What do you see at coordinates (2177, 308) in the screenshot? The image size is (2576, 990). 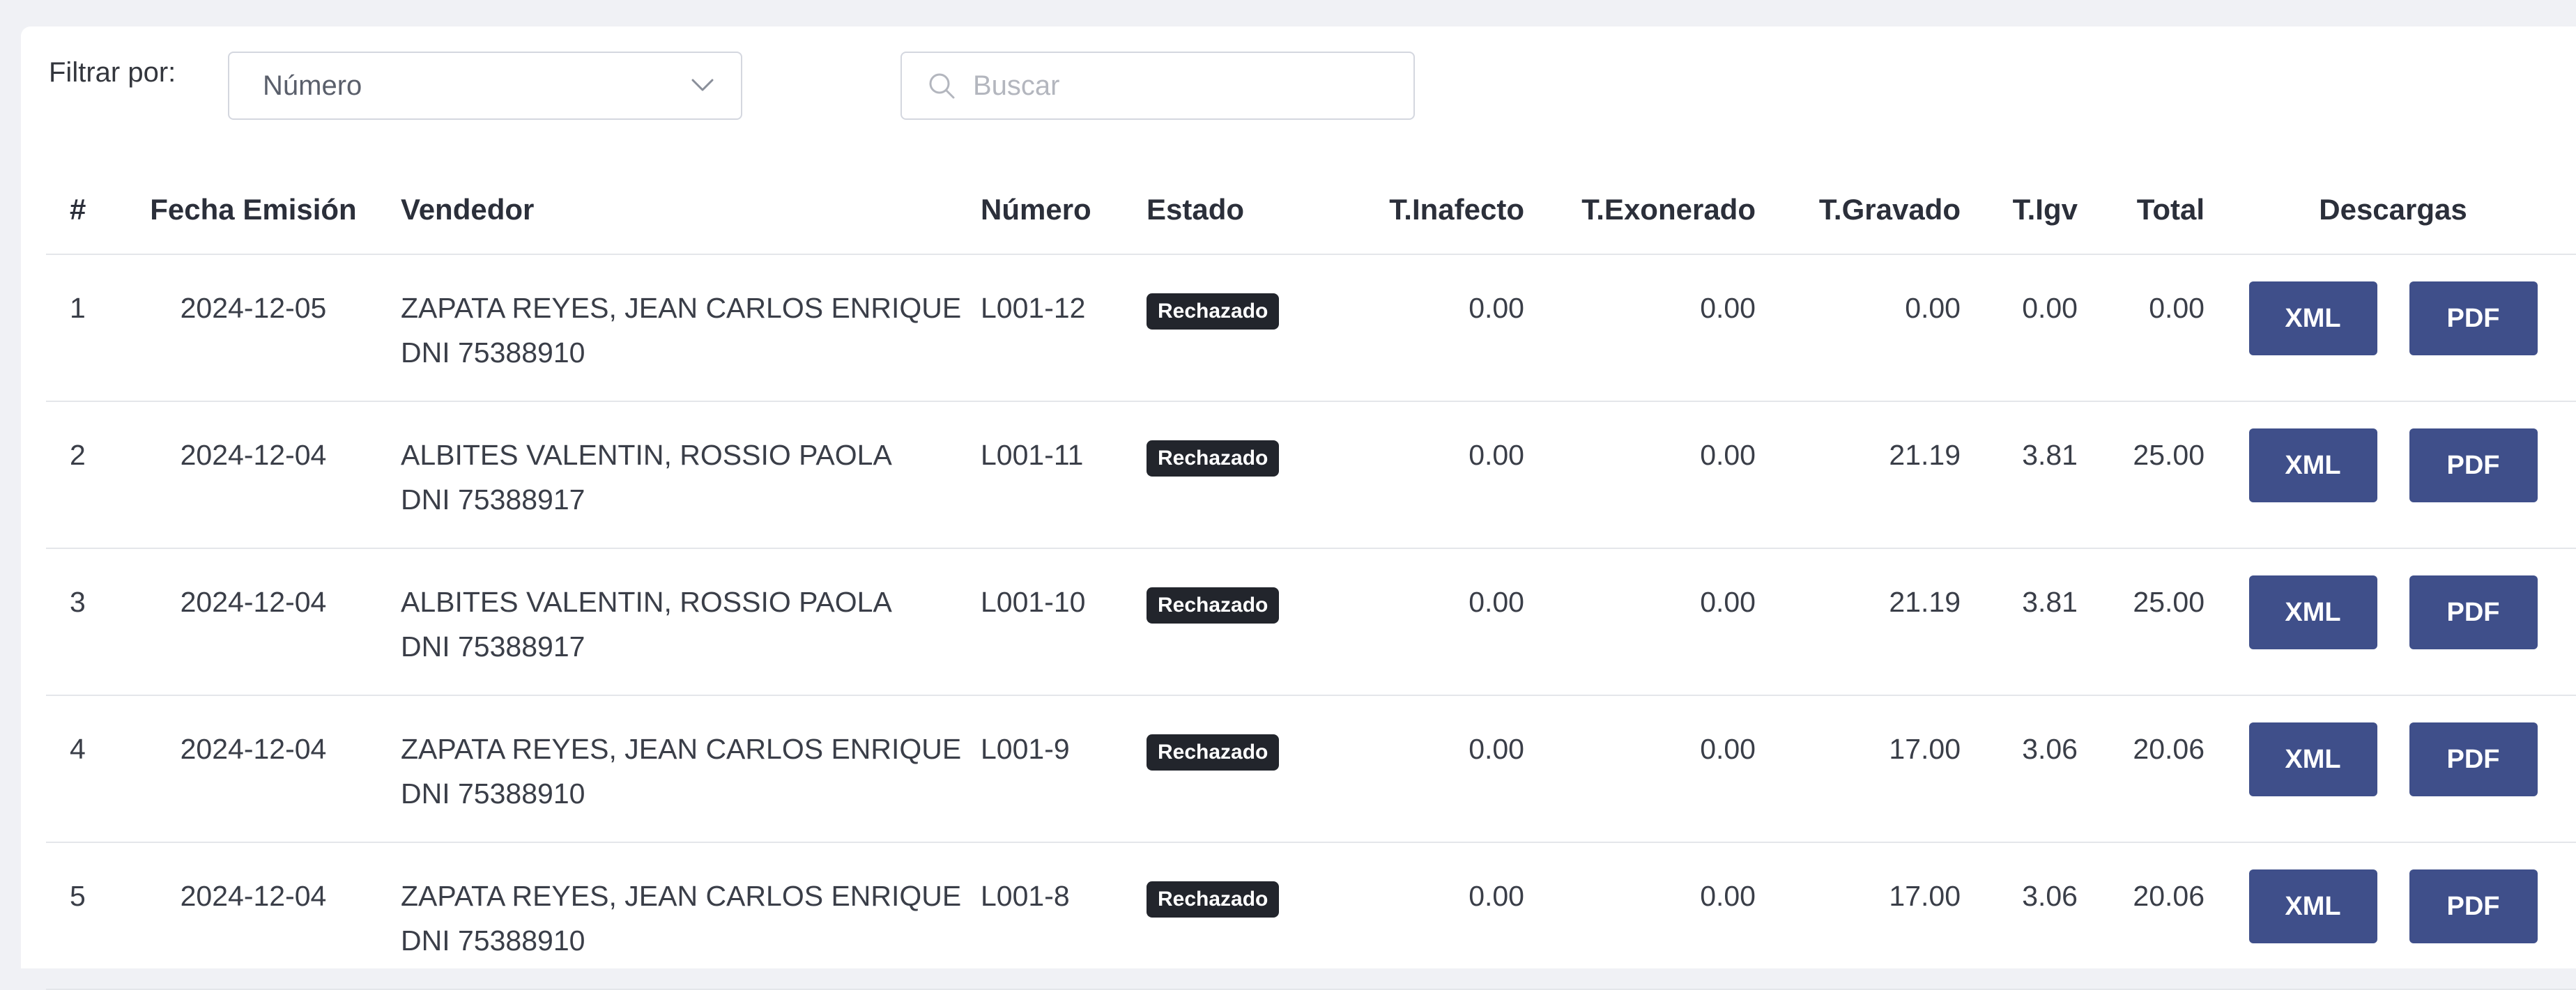 I see `row-total: 0.00` at bounding box center [2177, 308].